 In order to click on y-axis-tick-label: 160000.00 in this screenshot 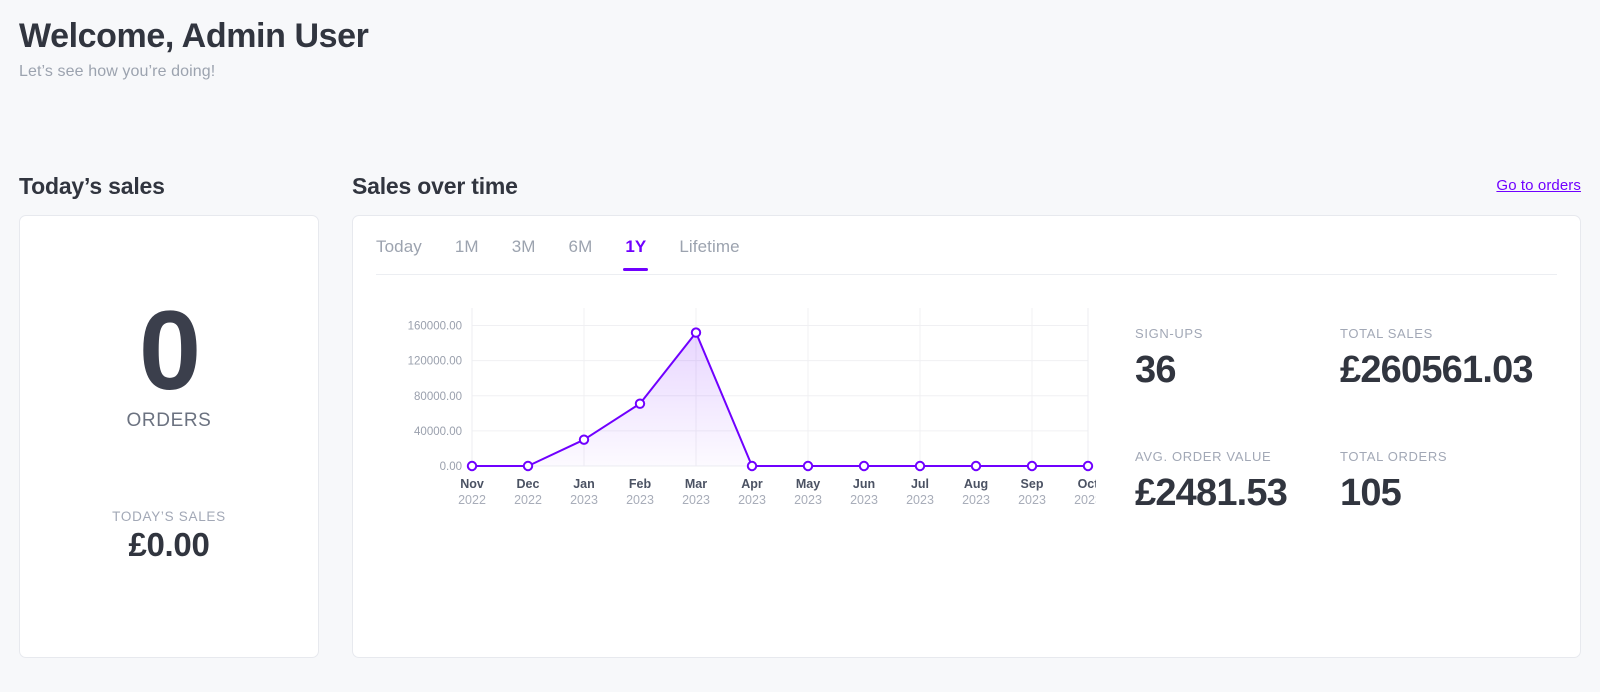, I will do `click(435, 327)`.